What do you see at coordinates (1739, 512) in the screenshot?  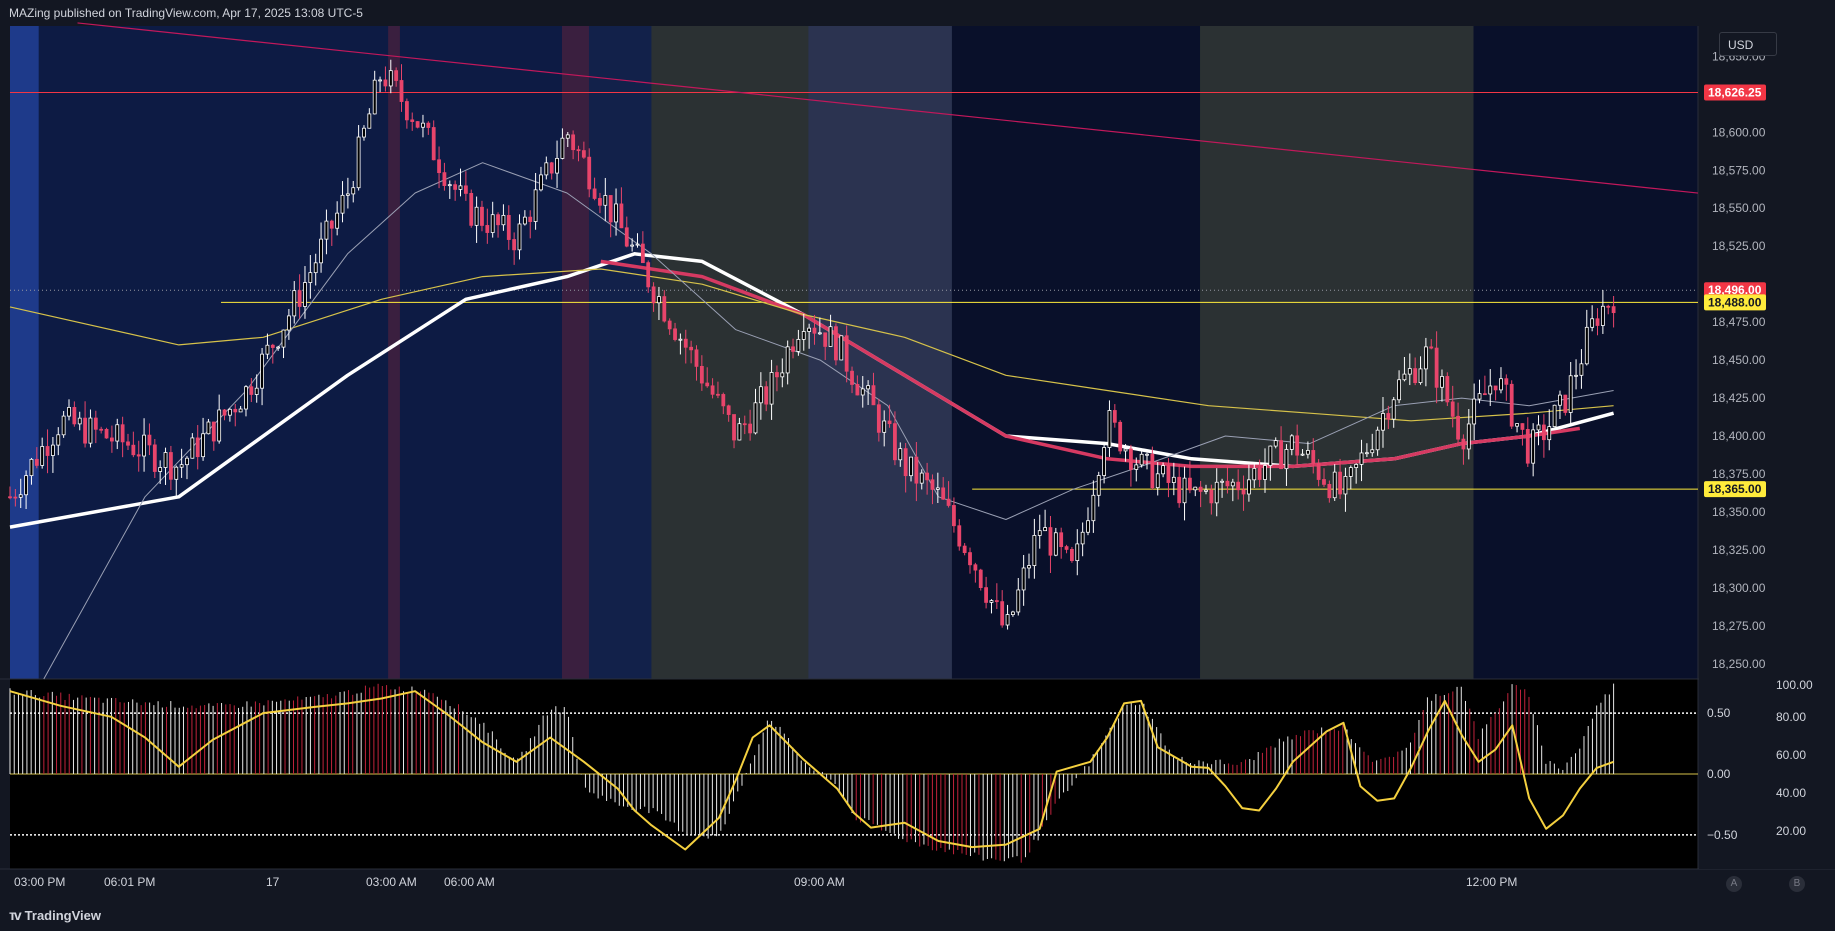 I see `price-tick-label: 18,350.00` at bounding box center [1739, 512].